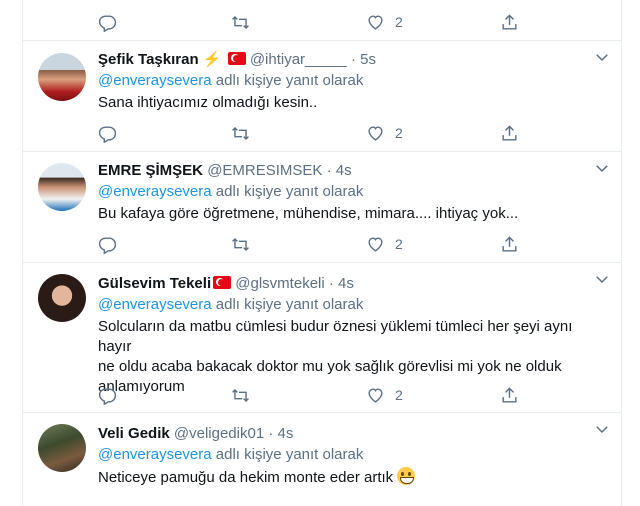 Image resolution: width=640 pixels, height=506 pixels. I want to click on display-name: EMRE ŞİMŞEK, so click(150, 170).